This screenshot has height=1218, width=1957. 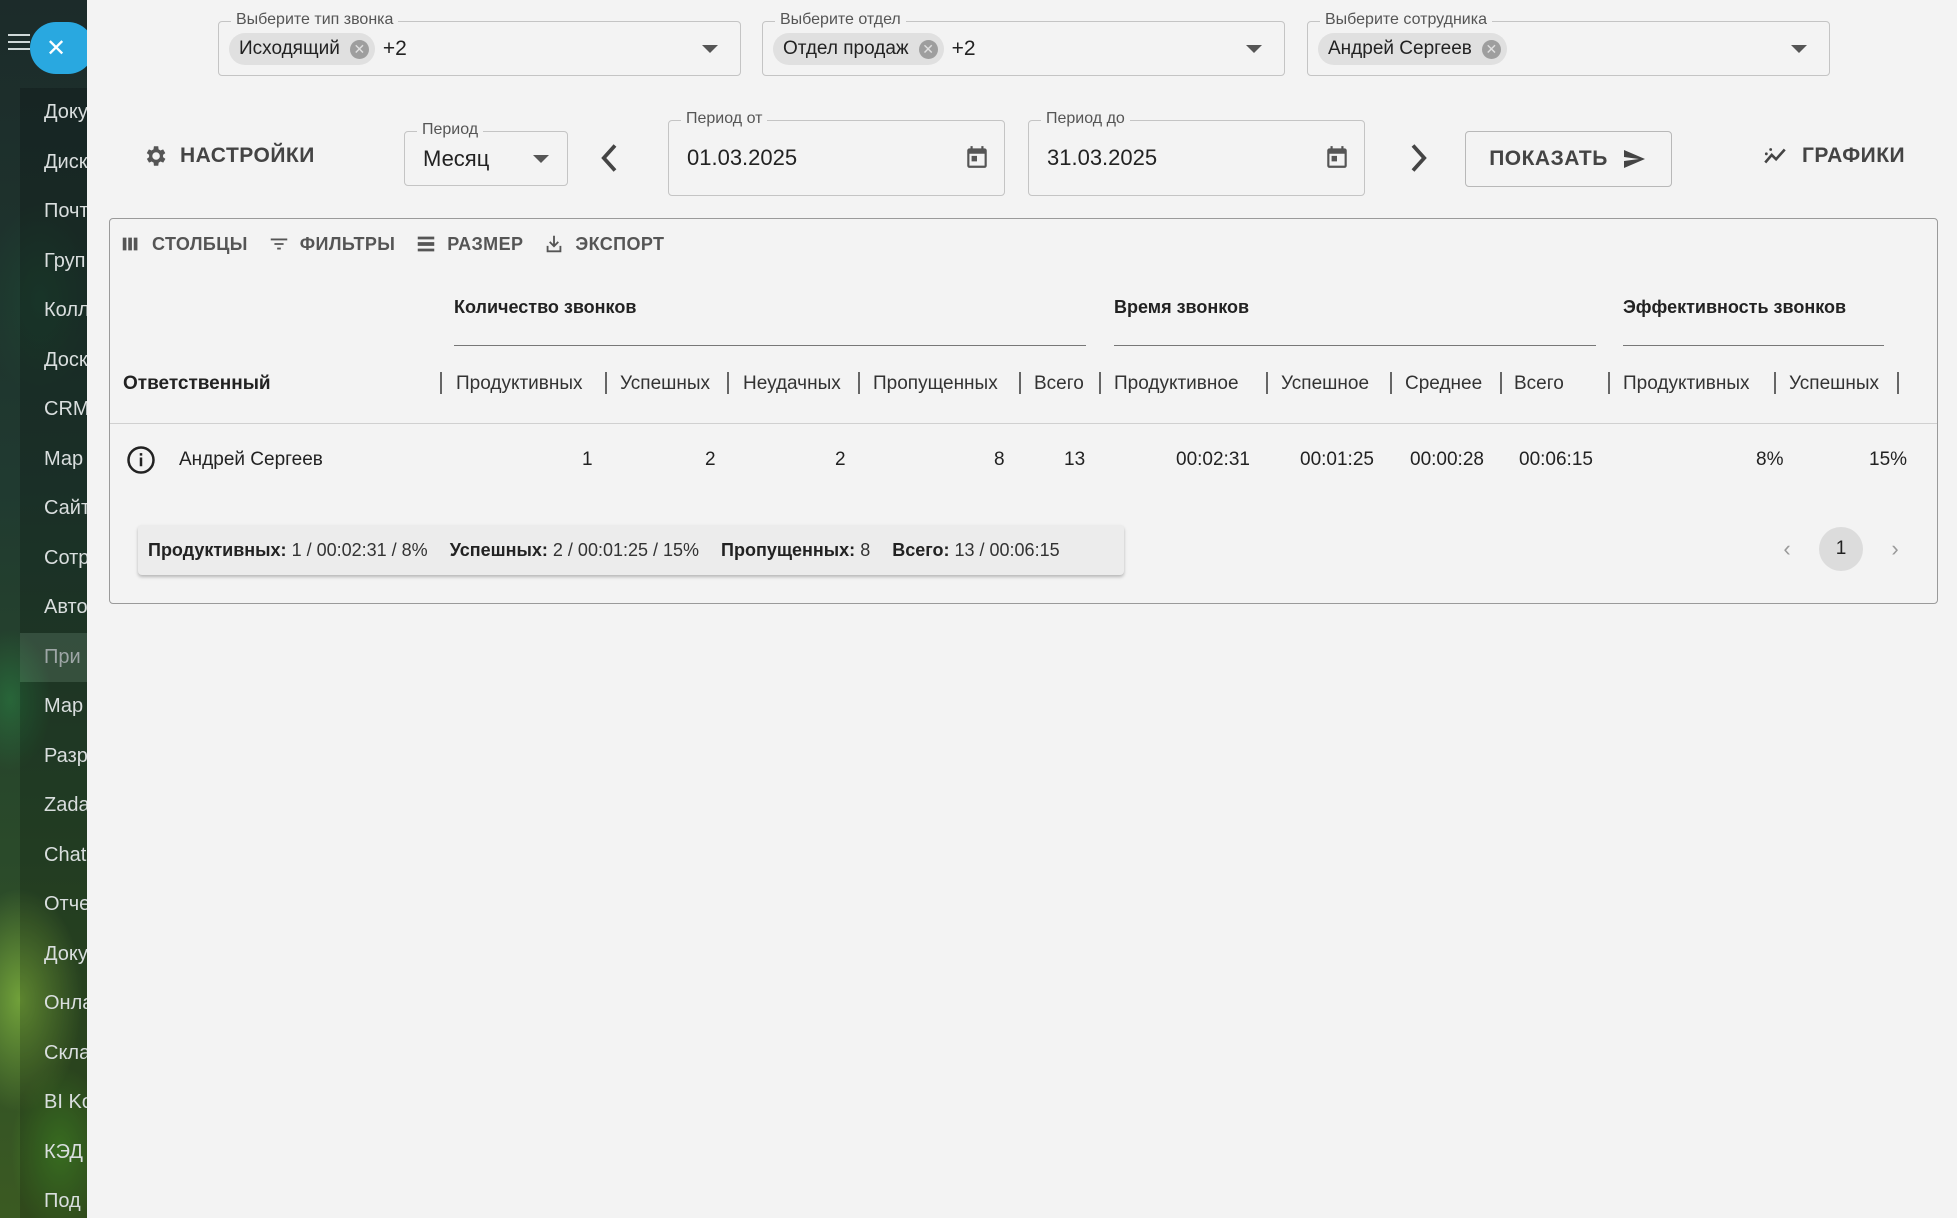 I want to click on page-number: 1, so click(x=1841, y=549).